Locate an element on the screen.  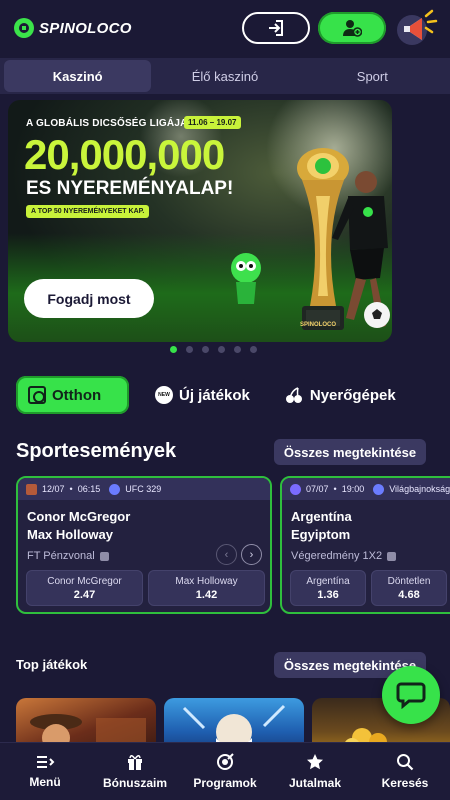
event-time: 06:15 is located at coordinates (89, 489).